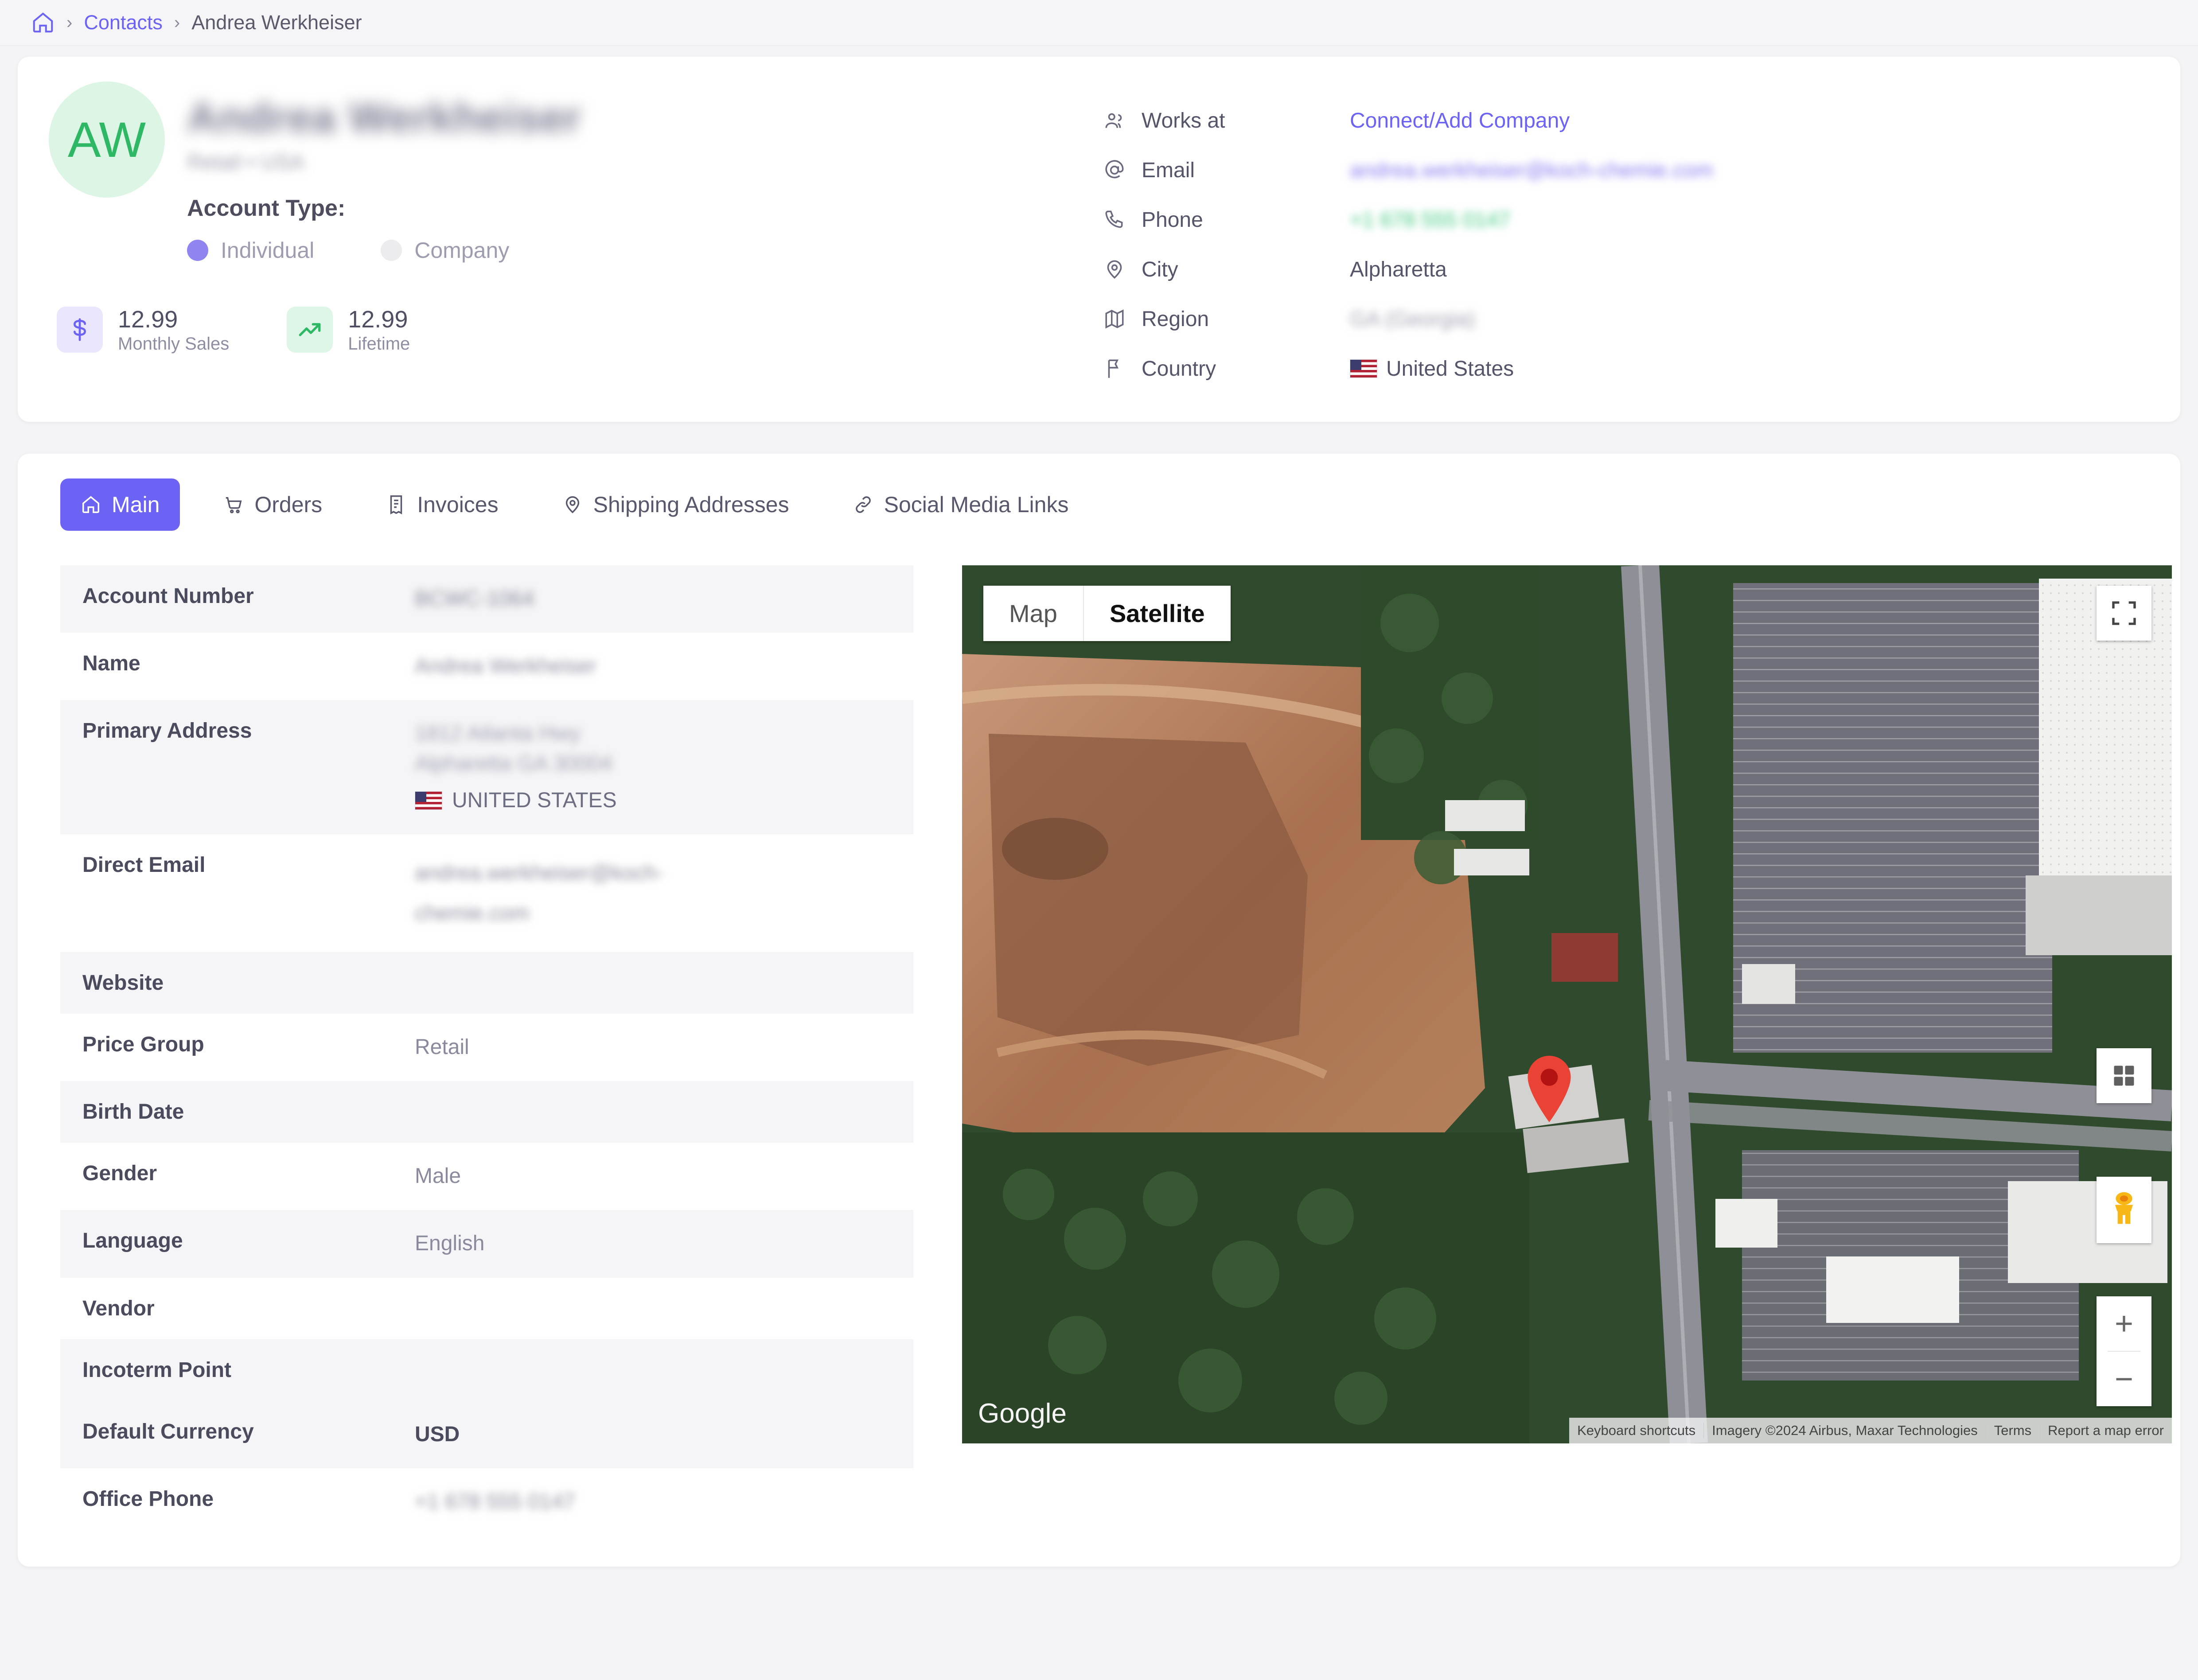  I want to click on account-type-radio-group: Individual Company, so click(384, 250).